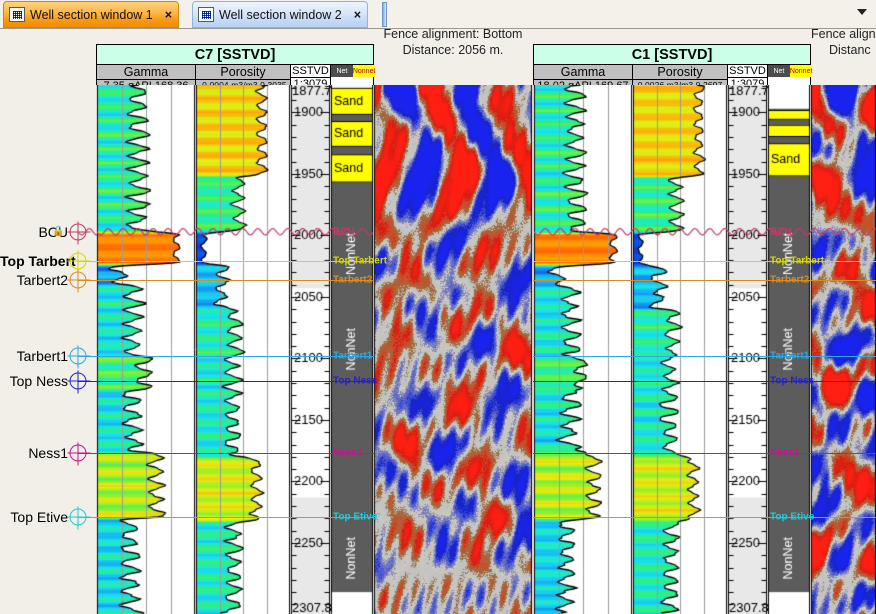 Image resolution: width=876 pixels, height=614 pixels. What do you see at coordinates (353, 280) in the screenshot?
I see `marker-tag-left-tarbert2: Tarbert2` at bounding box center [353, 280].